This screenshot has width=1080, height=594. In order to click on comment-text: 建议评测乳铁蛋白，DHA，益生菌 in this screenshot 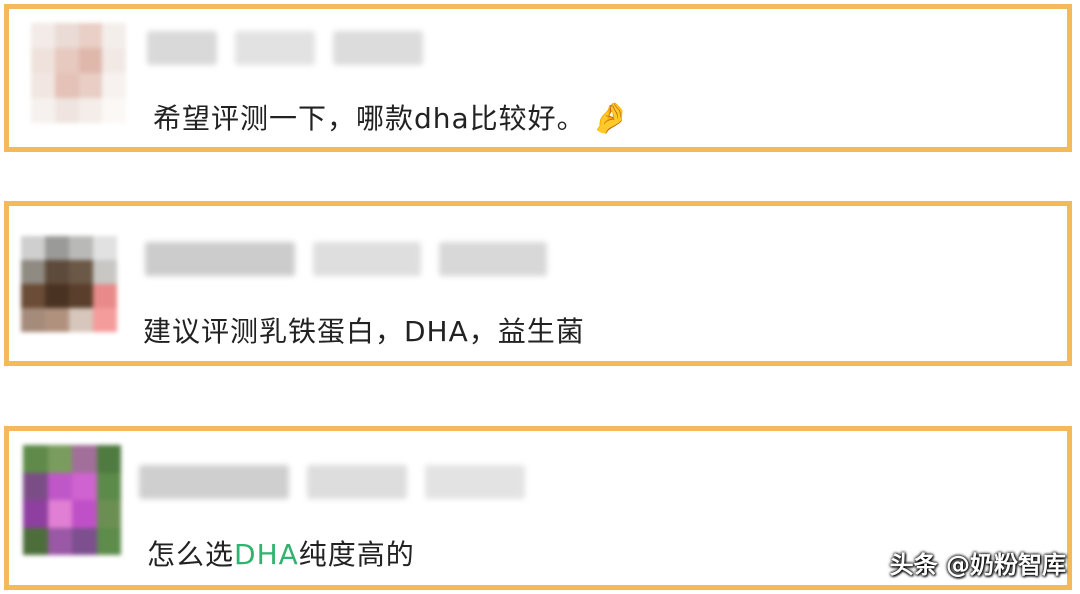, I will do `click(364, 331)`.